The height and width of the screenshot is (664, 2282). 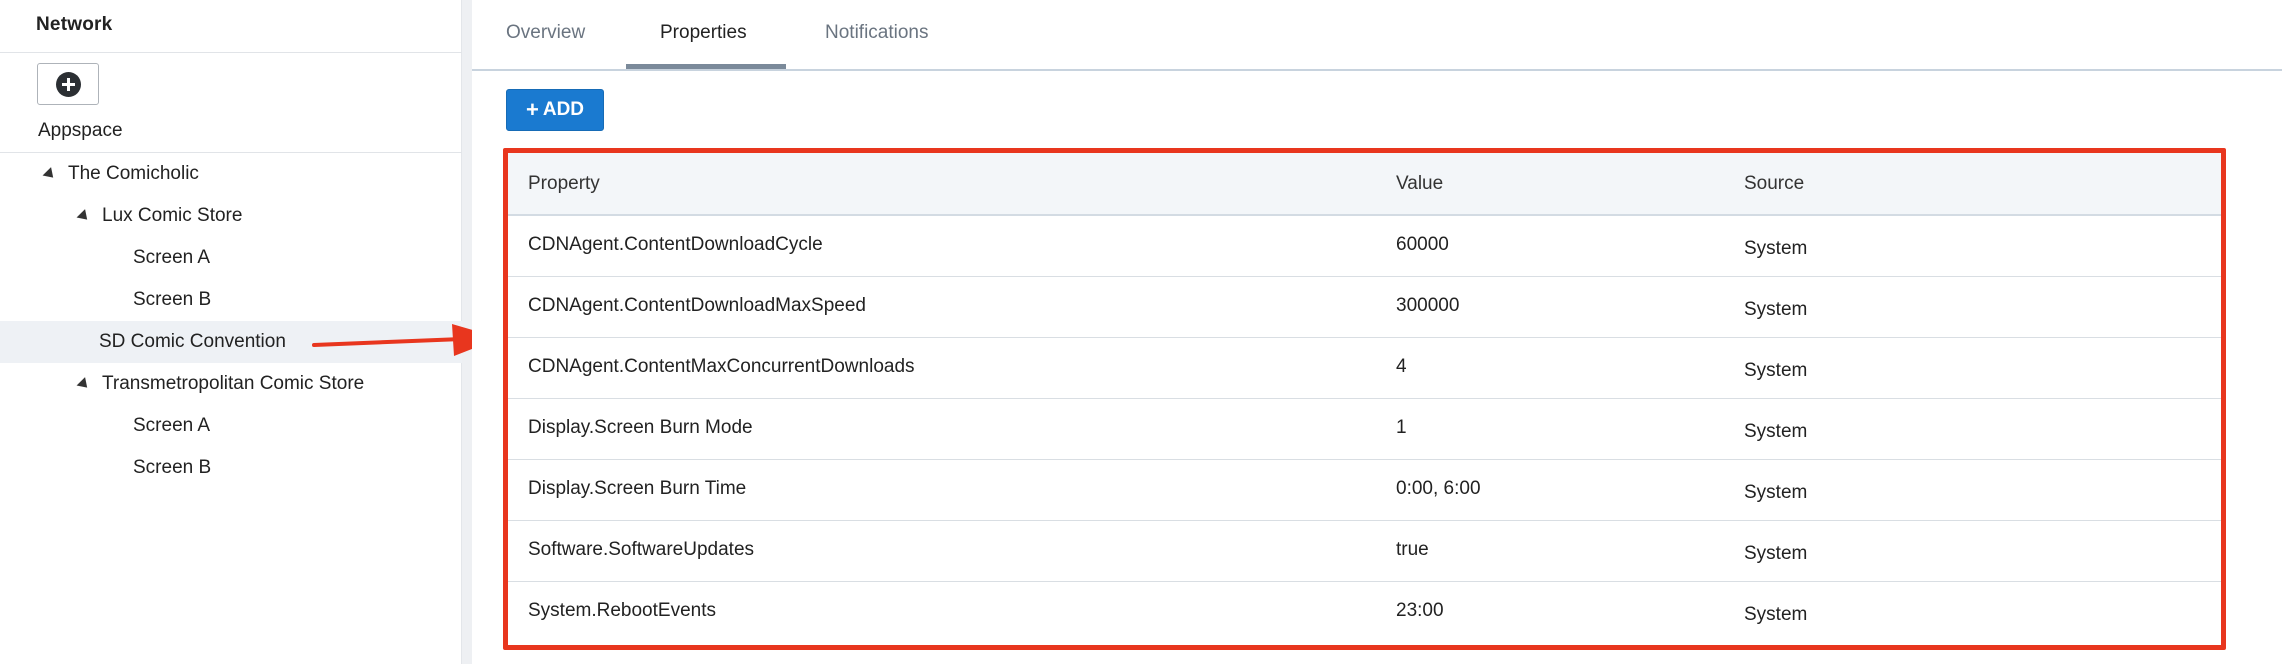 I want to click on cell-property: System.RebootEvents, so click(x=622, y=610).